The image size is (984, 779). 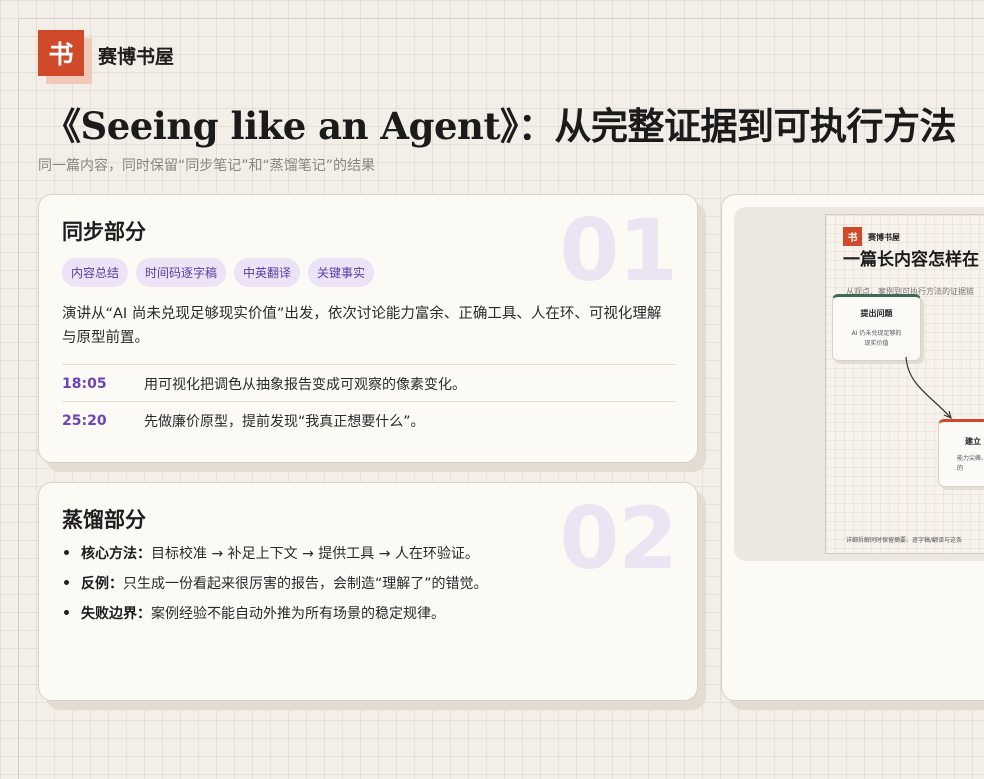 What do you see at coordinates (298, 614) in the screenshot?
I see `item-text: 案例经验不能自动外推为所有场景的稳定规律。` at bounding box center [298, 614].